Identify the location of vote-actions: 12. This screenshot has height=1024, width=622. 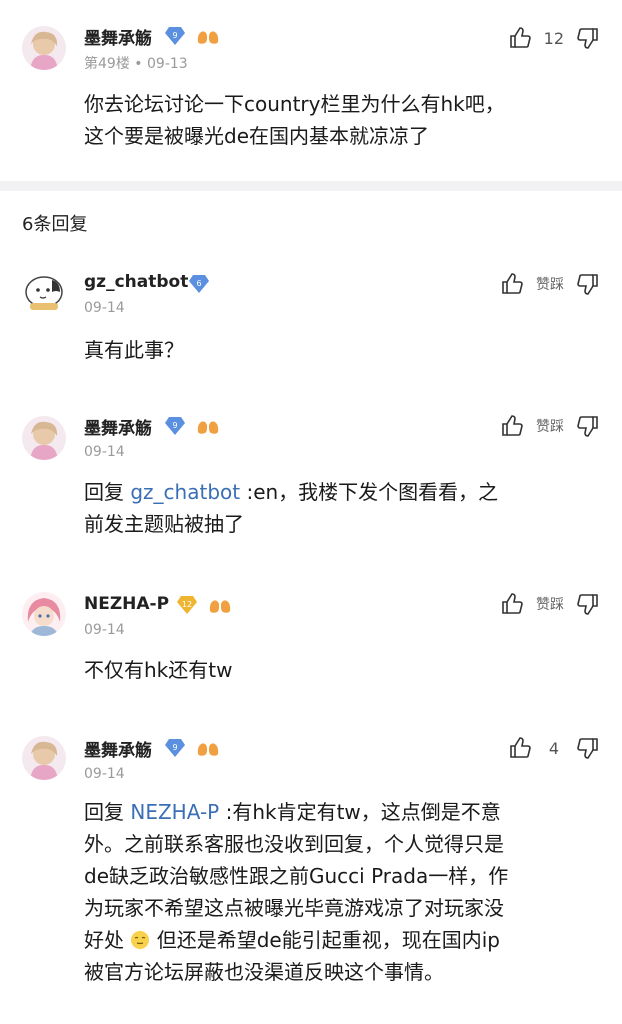
(554, 38).